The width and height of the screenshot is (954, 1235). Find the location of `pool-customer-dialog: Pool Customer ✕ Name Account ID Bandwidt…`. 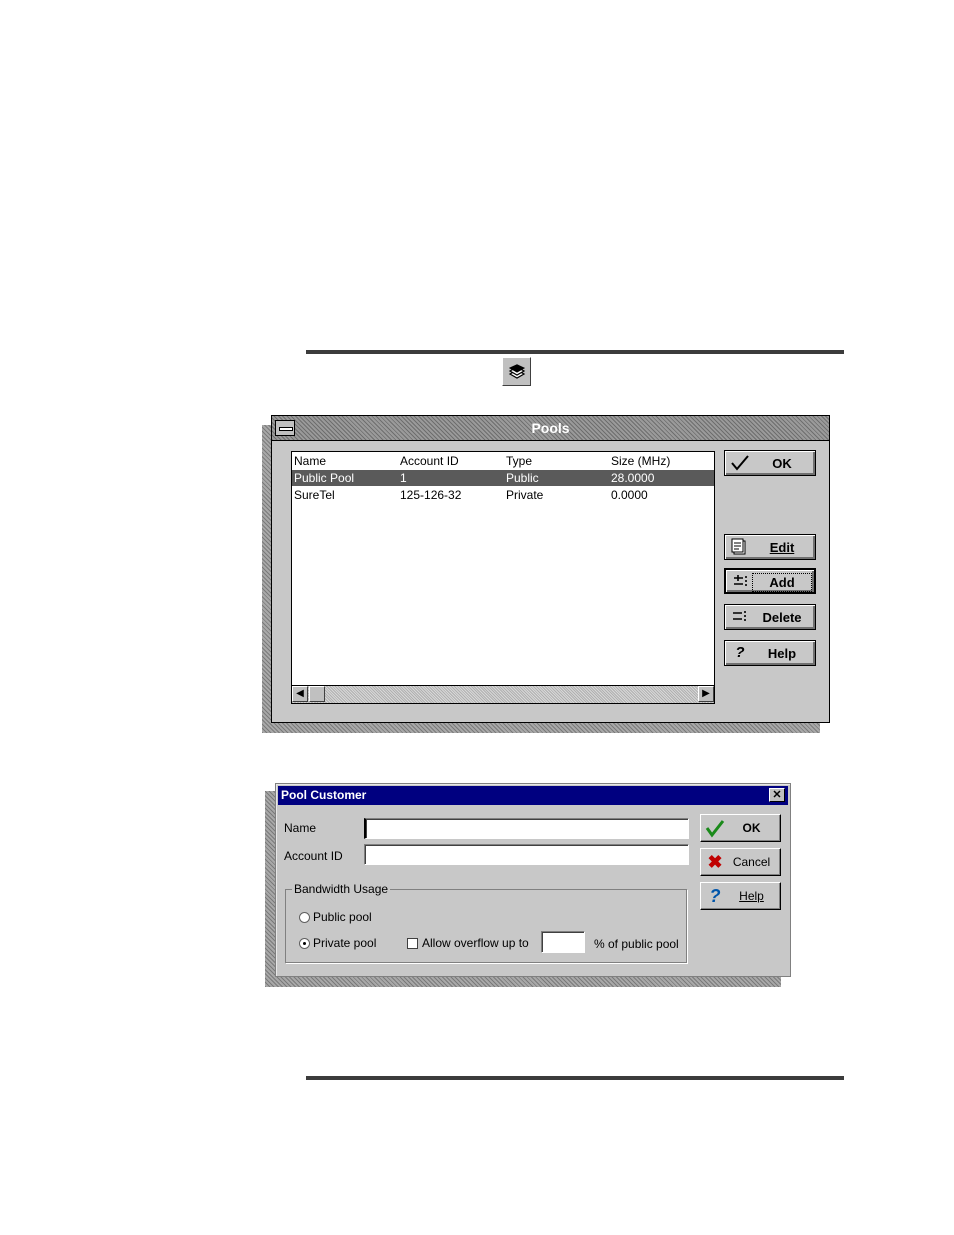

pool-customer-dialog: Pool Customer ✕ Name Account ID Bandwidt… is located at coordinates (533, 880).